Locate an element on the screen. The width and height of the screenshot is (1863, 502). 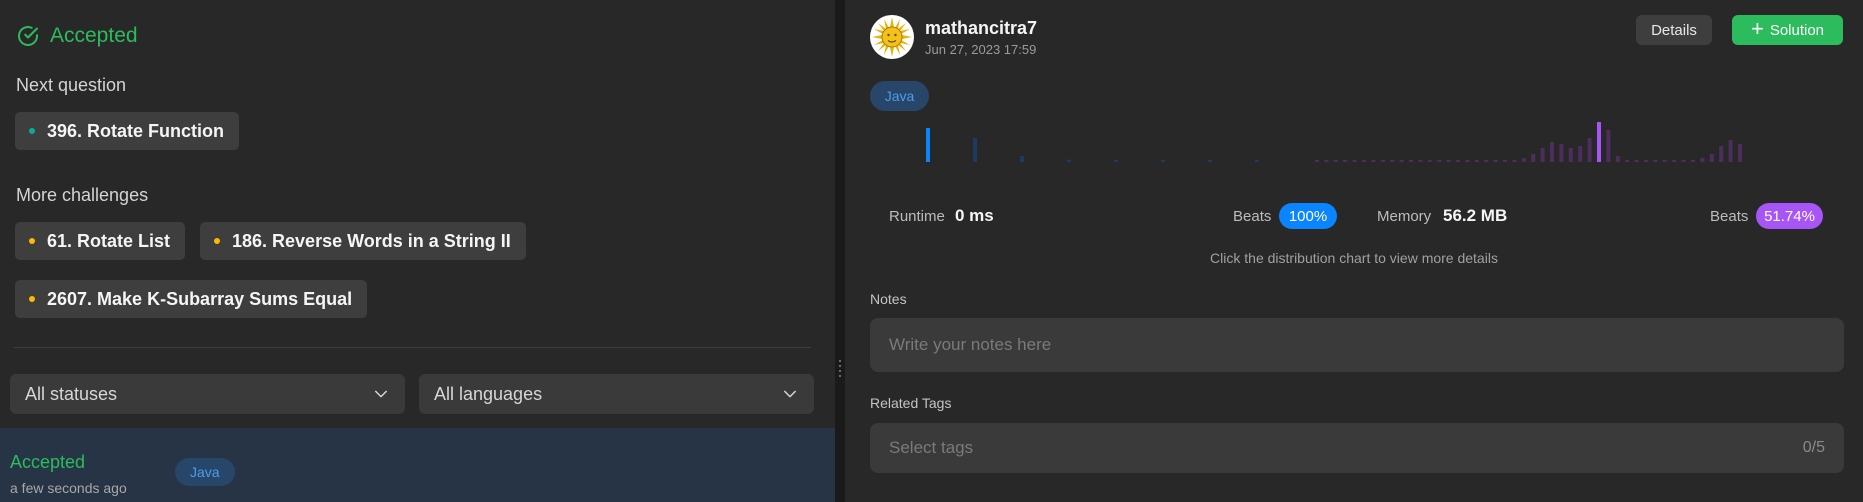
submission-date: Jun 27, 2023 17:59 is located at coordinates (981, 49).